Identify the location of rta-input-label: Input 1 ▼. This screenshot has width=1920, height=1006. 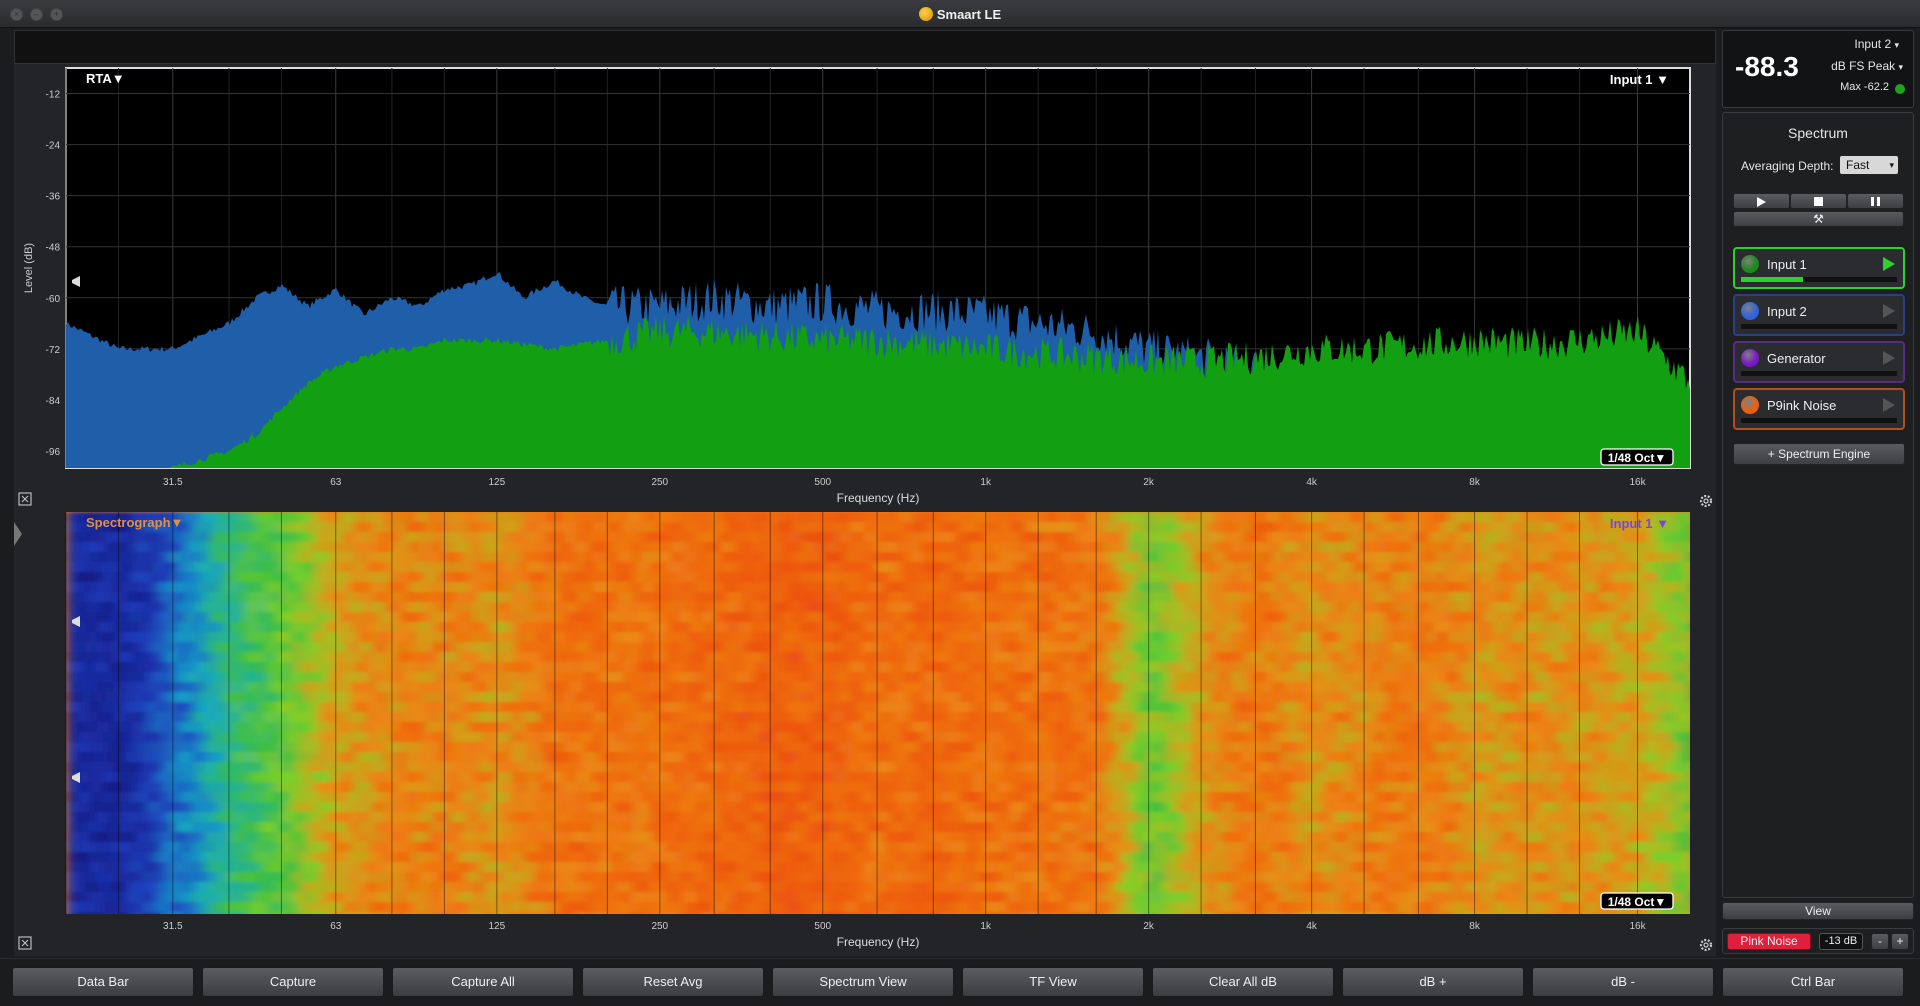
(1639, 79).